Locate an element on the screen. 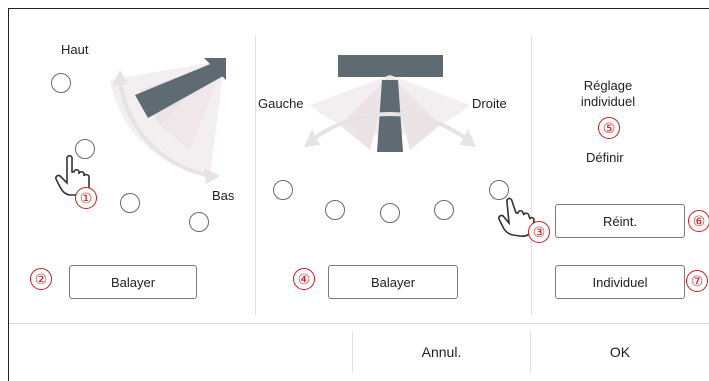 The height and width of the screenshot is (381, 709). callout-6: ⑥ is located at coordinates (698, 221).